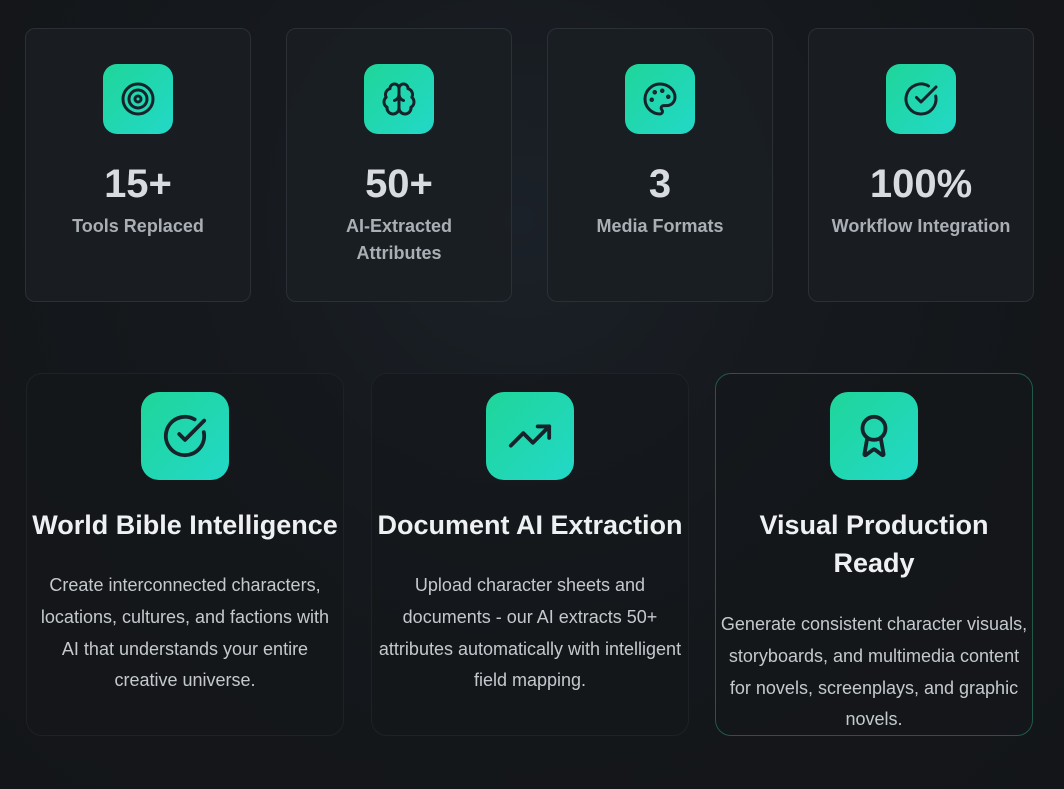  What do you see at coordinates (921, 184) in the screenshot?
I see `stat-value: 100%` at bounding box center [921, 184].